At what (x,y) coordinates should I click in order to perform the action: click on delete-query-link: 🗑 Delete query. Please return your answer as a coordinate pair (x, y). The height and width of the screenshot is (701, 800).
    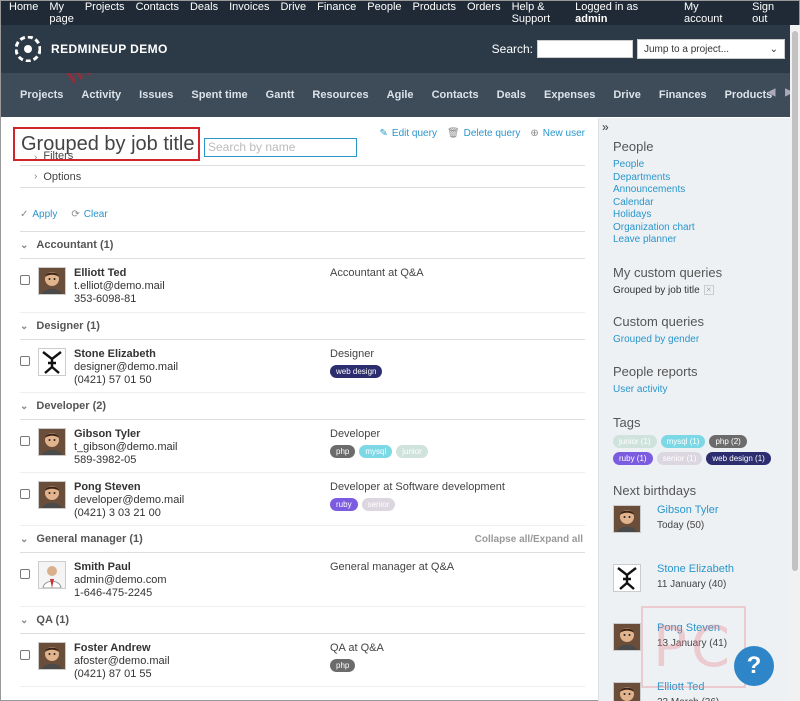
    Looking at the image, I should click on (483, 133).